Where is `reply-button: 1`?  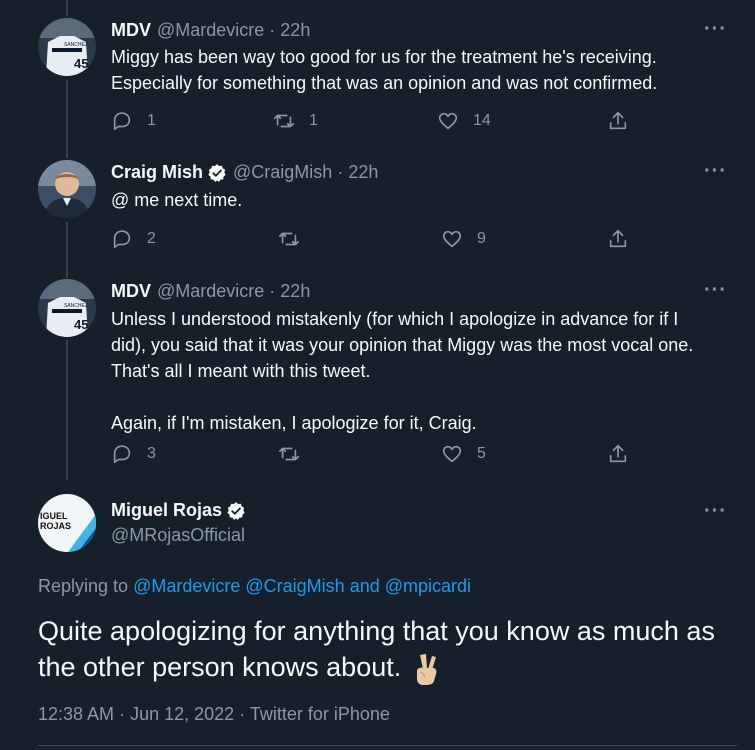
reply-button: 1 is located at coordinates (133, 121).